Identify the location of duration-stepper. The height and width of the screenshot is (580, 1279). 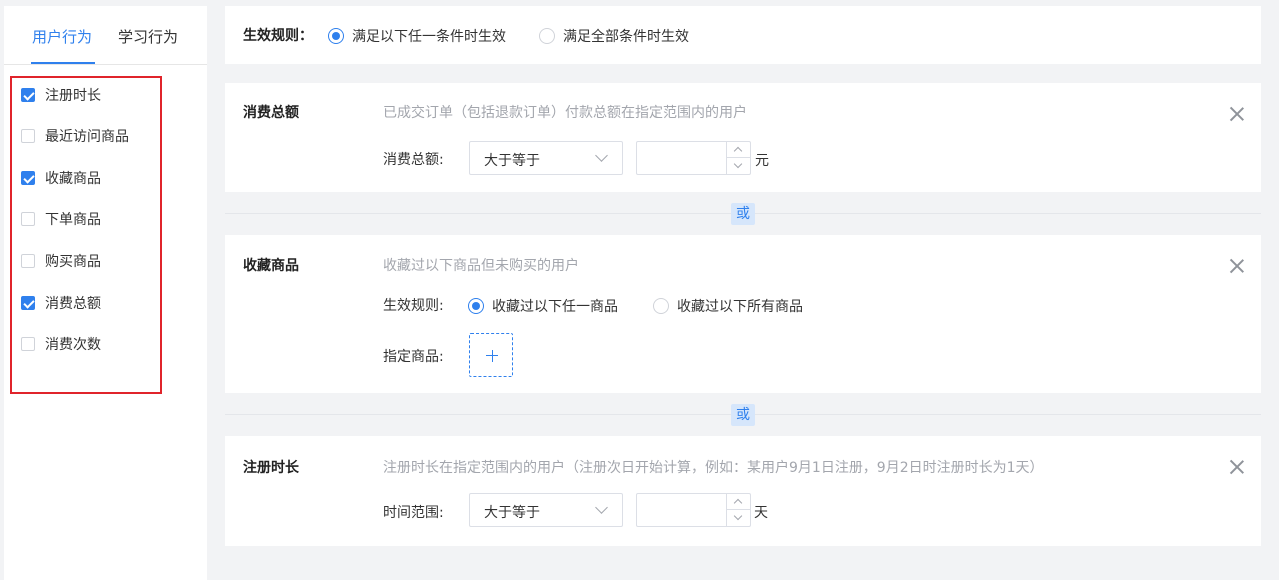
(693, 510).